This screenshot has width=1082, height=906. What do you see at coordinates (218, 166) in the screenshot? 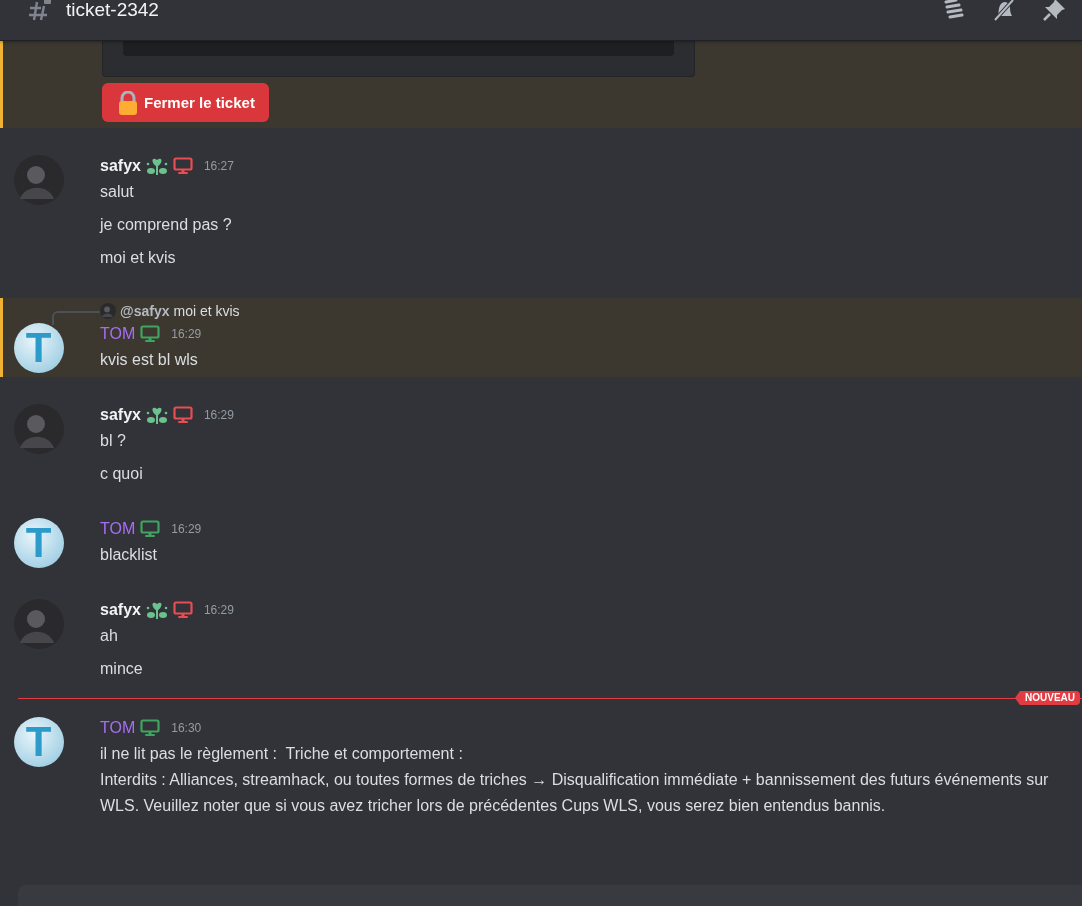
I see `timestamp: 16:27` at bounding box center [218, 166].